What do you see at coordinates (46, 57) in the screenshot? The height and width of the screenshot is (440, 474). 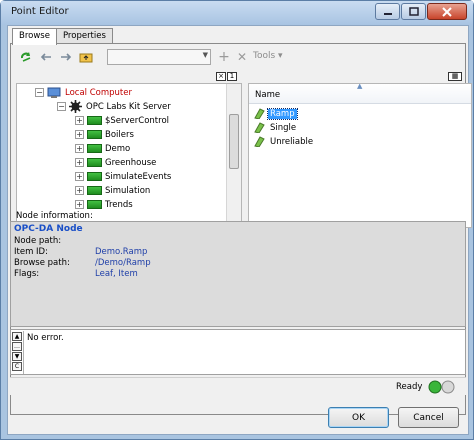 I see `back-icon` at bounding box center [46, 57].